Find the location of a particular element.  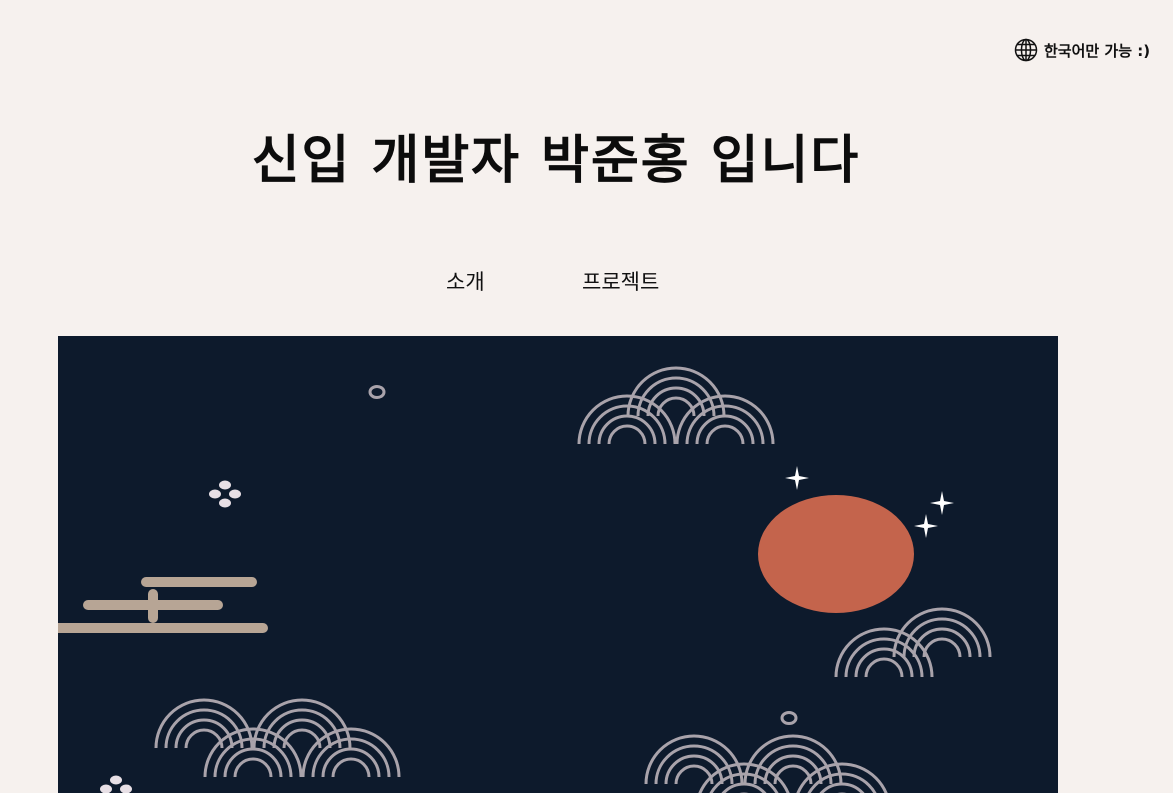

language-selector: 한국어만 가능 :) is located at coordinates (1082, 50).